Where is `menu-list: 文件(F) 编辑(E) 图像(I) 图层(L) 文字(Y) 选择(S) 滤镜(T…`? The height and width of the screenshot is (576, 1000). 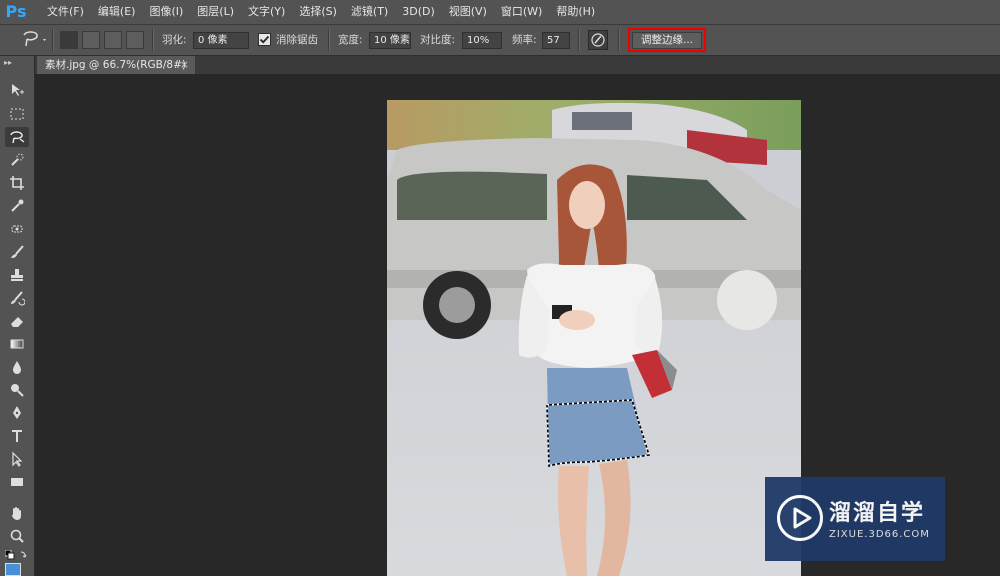 menu-list: 文件(F) 编辑(E) 图像(I) 图层(L) 文字(Y) 选择(S) 滤镜(T… is located at coordinates (321, 12).